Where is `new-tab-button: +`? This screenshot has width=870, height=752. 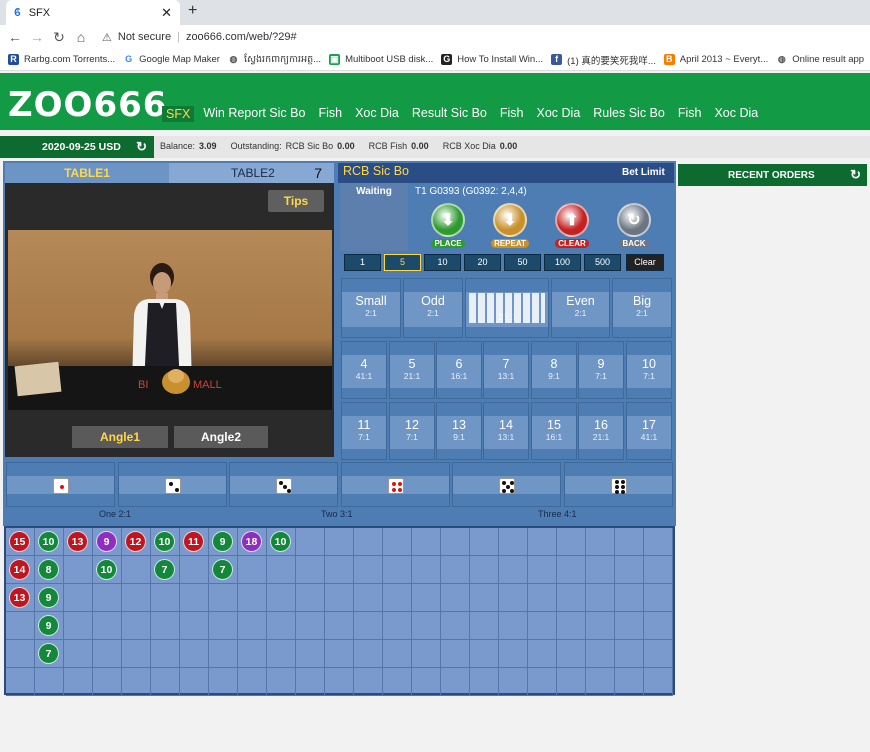
new-tab-button: + is located at coordinates (192, 11).